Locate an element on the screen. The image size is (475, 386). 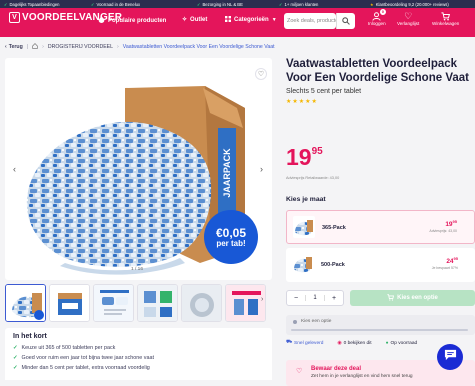
search-button is located at coordinates (345, 21).